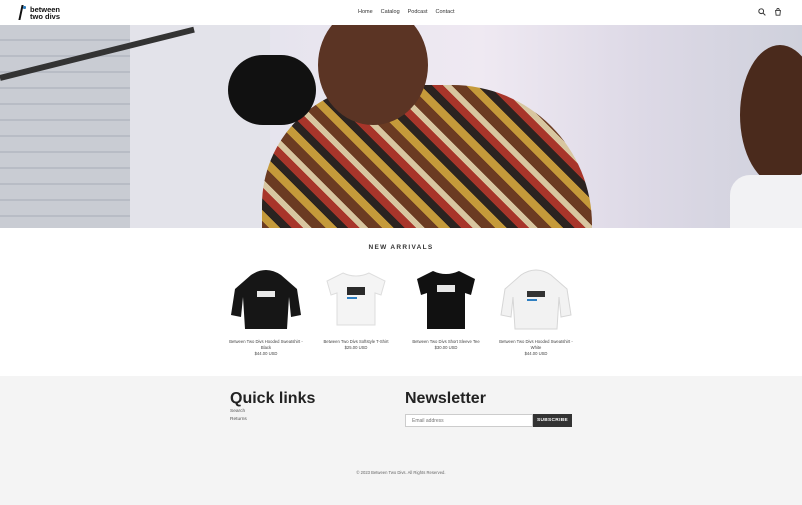 This screenshot has width=802, height=505. Describe the element at coordinates (45, 16) in the screenshot. I see `brand-name-line2: two divs` at that location.